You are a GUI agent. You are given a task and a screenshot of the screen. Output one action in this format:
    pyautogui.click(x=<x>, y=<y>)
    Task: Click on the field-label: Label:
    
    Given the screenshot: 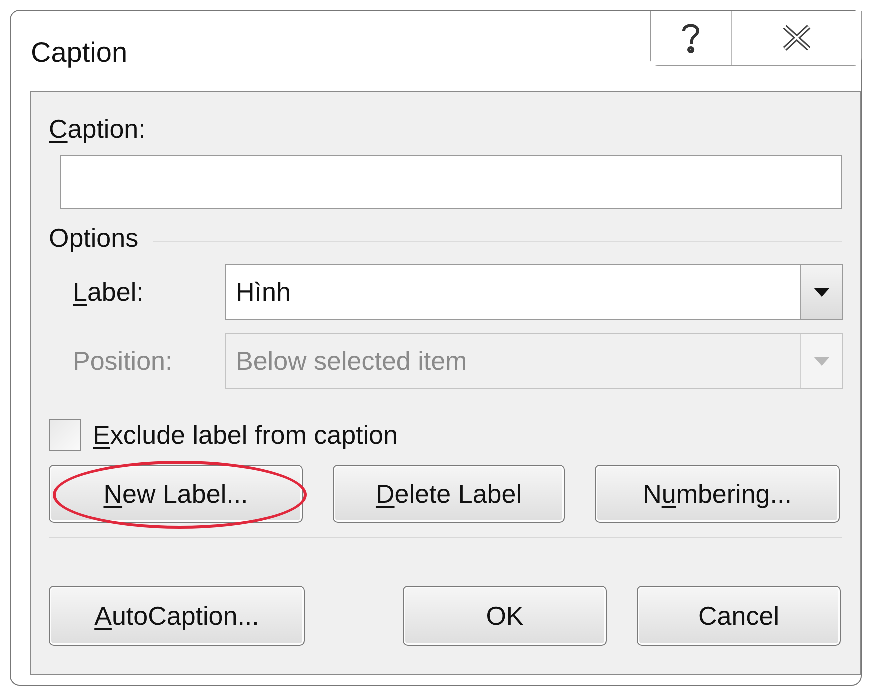 What is the action you would take?
    pyautogui.click(x=109, y=292)
    